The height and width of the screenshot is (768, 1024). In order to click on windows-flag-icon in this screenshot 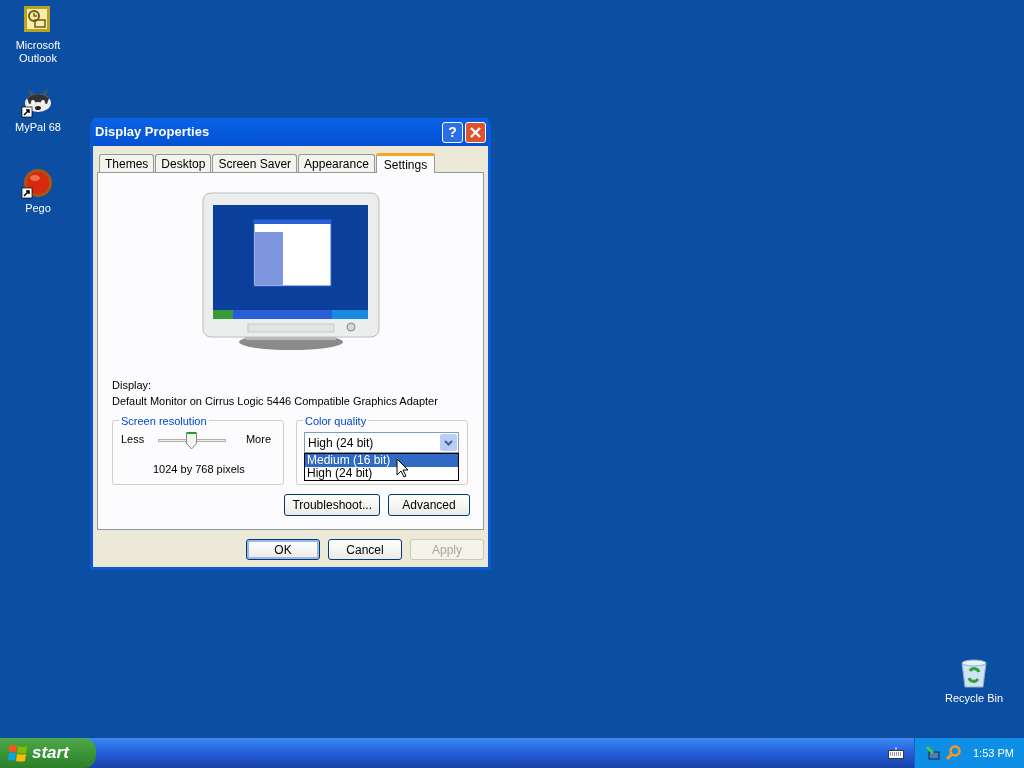, I will do `click(18, 753)`.